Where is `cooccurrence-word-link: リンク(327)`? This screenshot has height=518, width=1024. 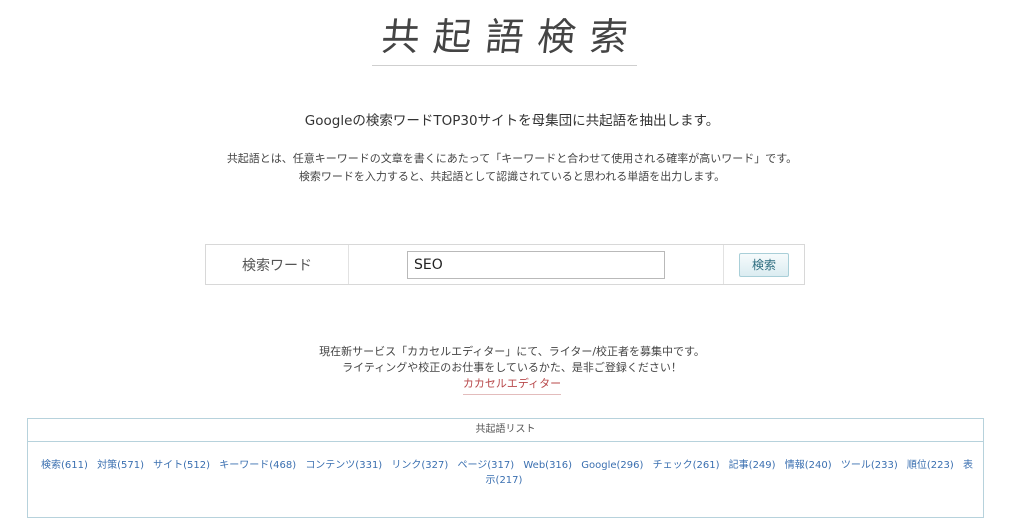 cooccurrence-word-link: リンク(327) is located at coordinates (419, 465).